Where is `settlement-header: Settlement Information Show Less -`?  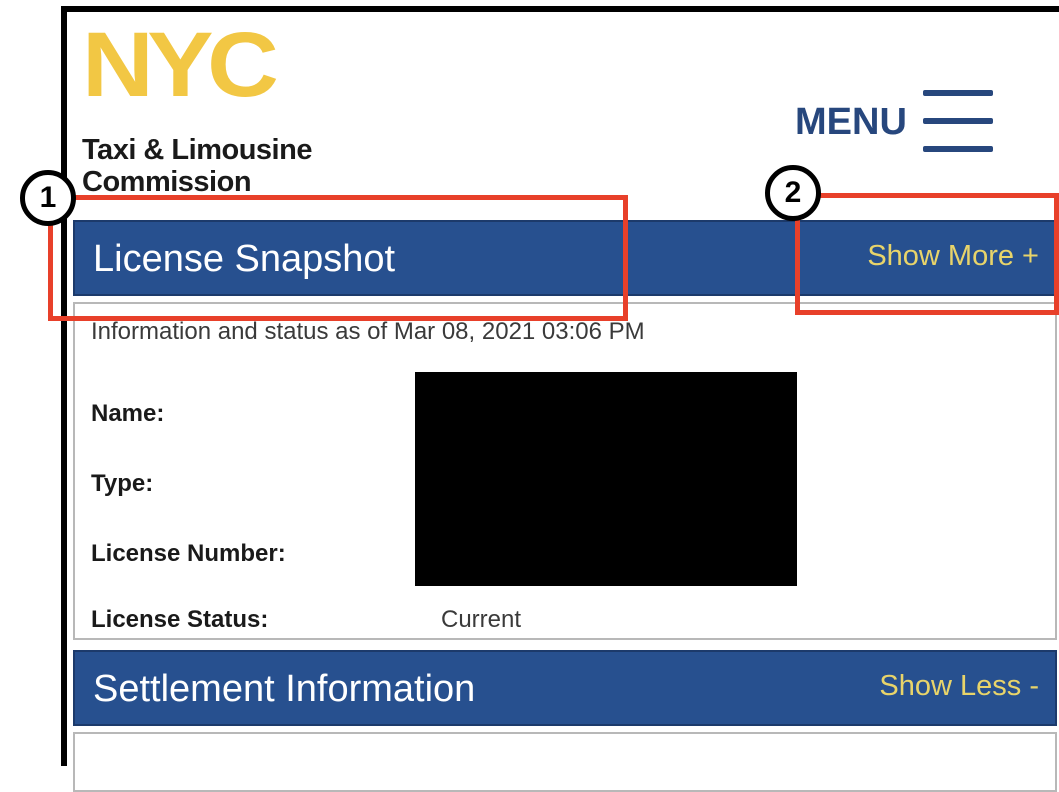
settlement-header: Settlement Information Show Less - is located at coordinates (565, 688).